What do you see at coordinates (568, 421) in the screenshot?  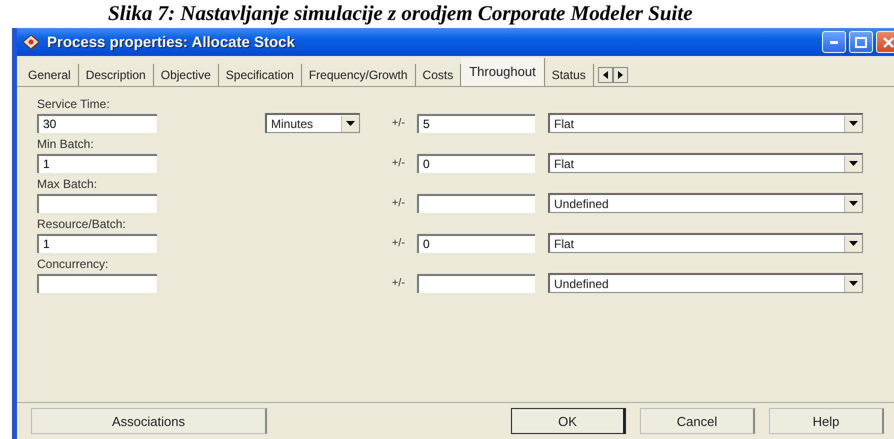 I see `dialog-button: OK` at bounding box center [568, 421].